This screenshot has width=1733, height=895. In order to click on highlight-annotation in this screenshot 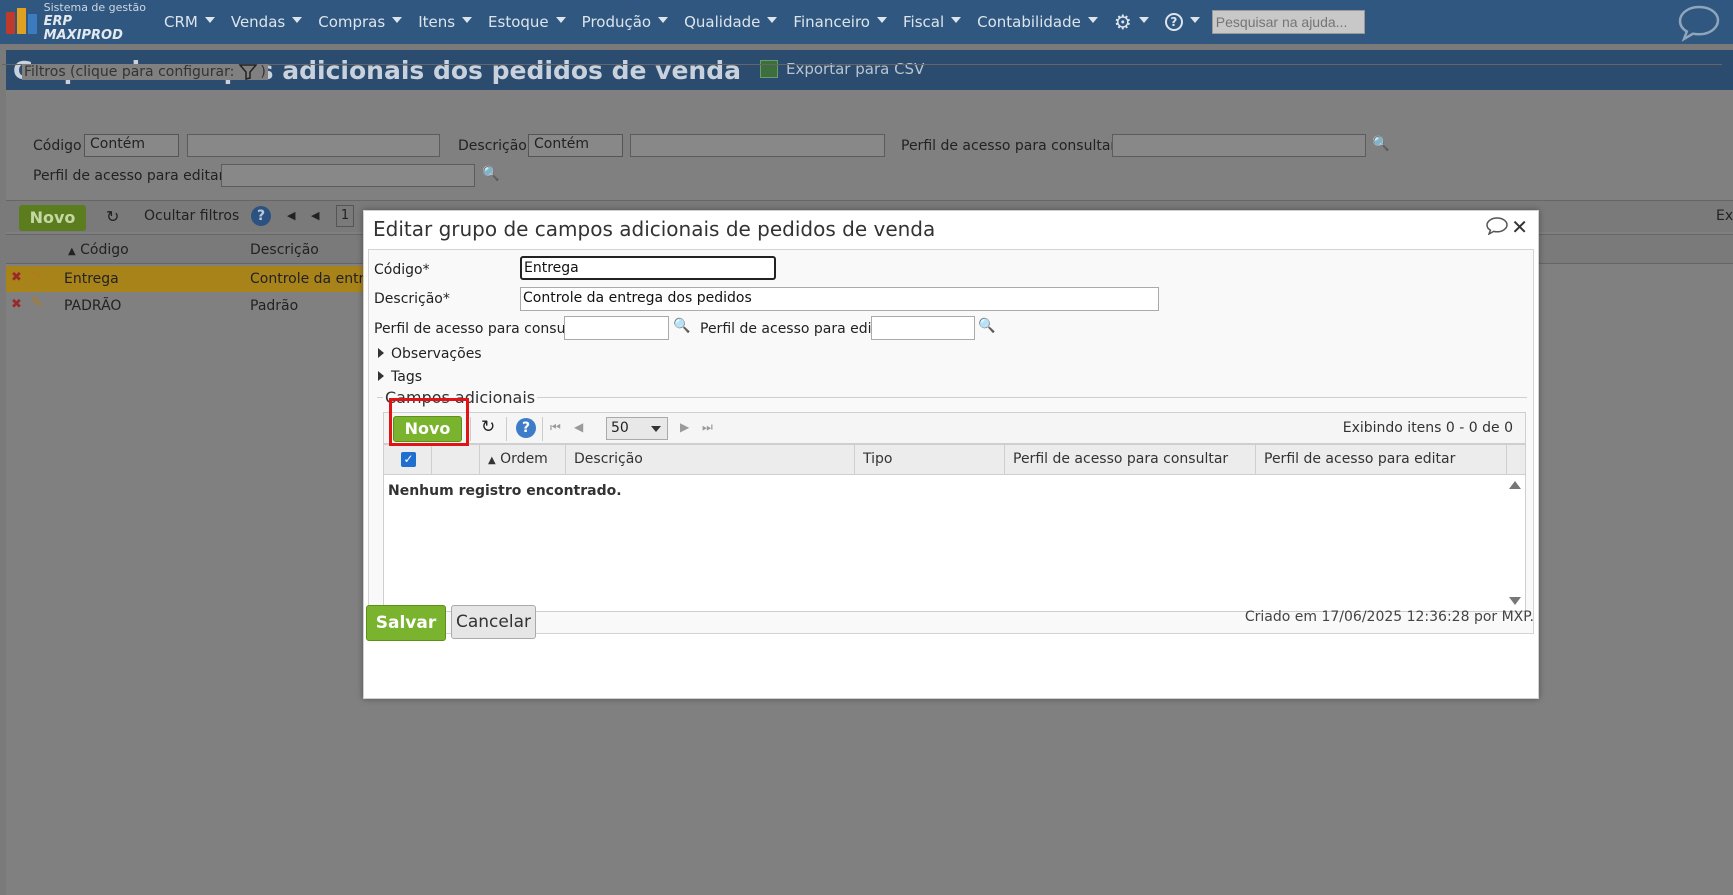, I will do `click(429, 422)`.